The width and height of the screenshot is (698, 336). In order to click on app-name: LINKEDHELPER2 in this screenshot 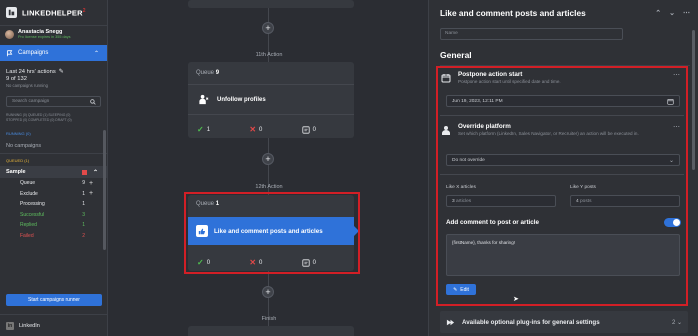, I will do `click(54, 12)`.